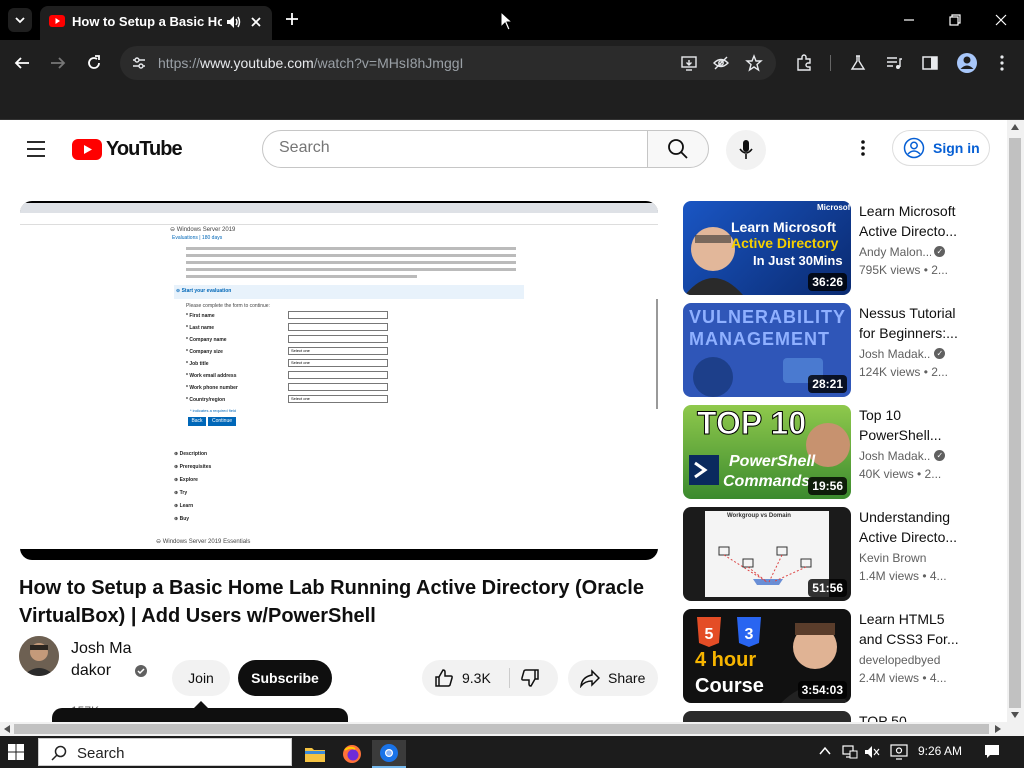 The height and width of the screenshot is (768, 1024). What do you see at coordinates (339, 208) in the screenshot?
I see `screen-browser-tabs` at bounding box center [339, 208].